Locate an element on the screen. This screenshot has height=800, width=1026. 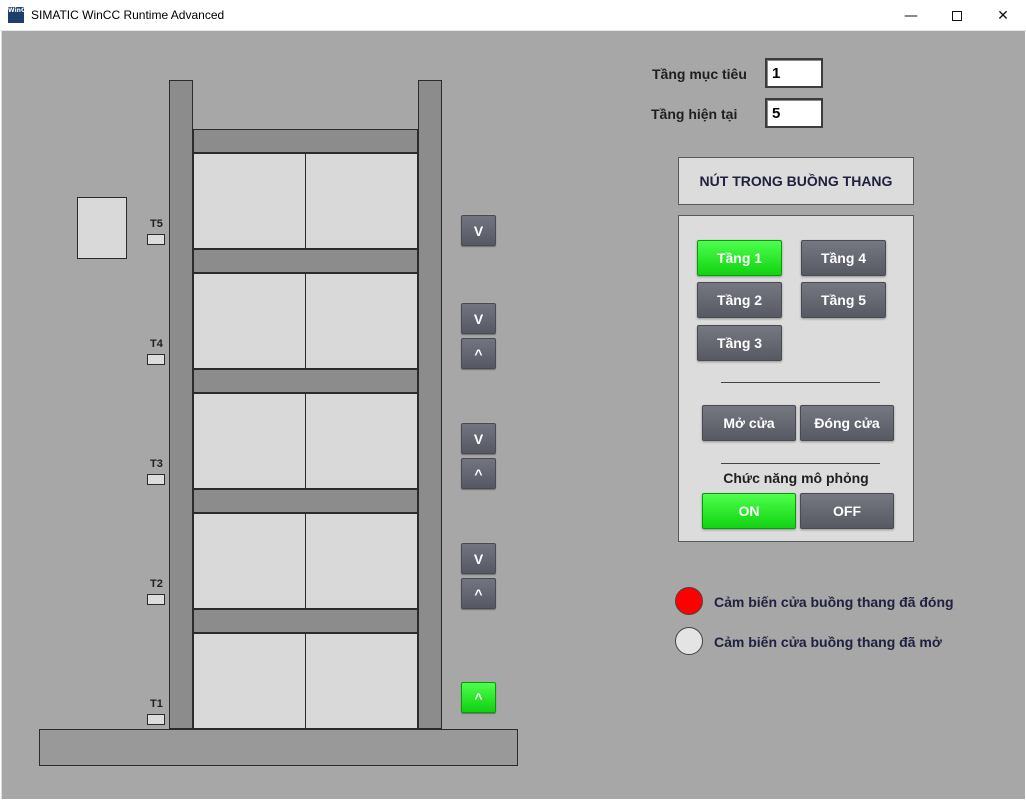
t2-call-down-button: V is located at coordinates (478, 558).